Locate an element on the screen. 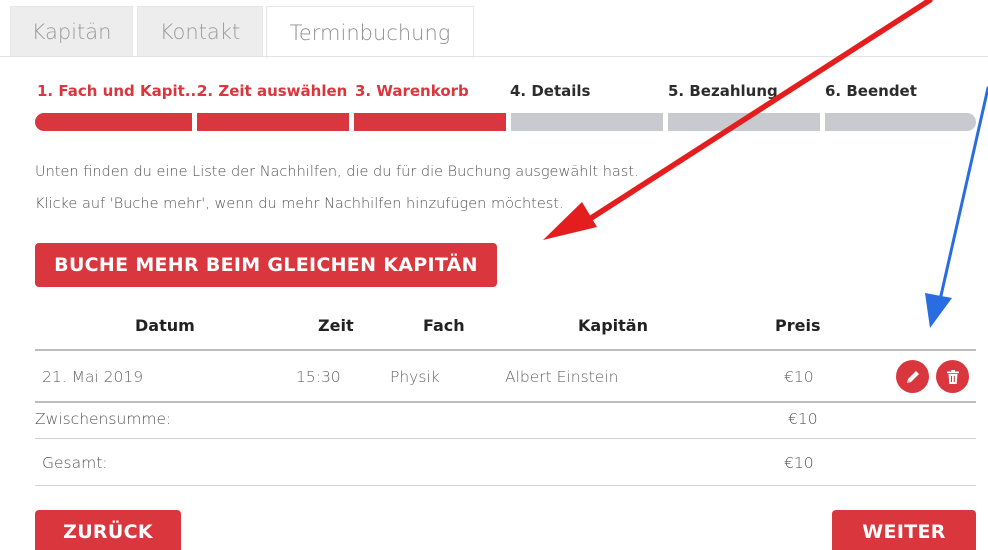 The height and width of the screenshot is (550, 988). row-price: €10 is located at coordinates (799, 377).